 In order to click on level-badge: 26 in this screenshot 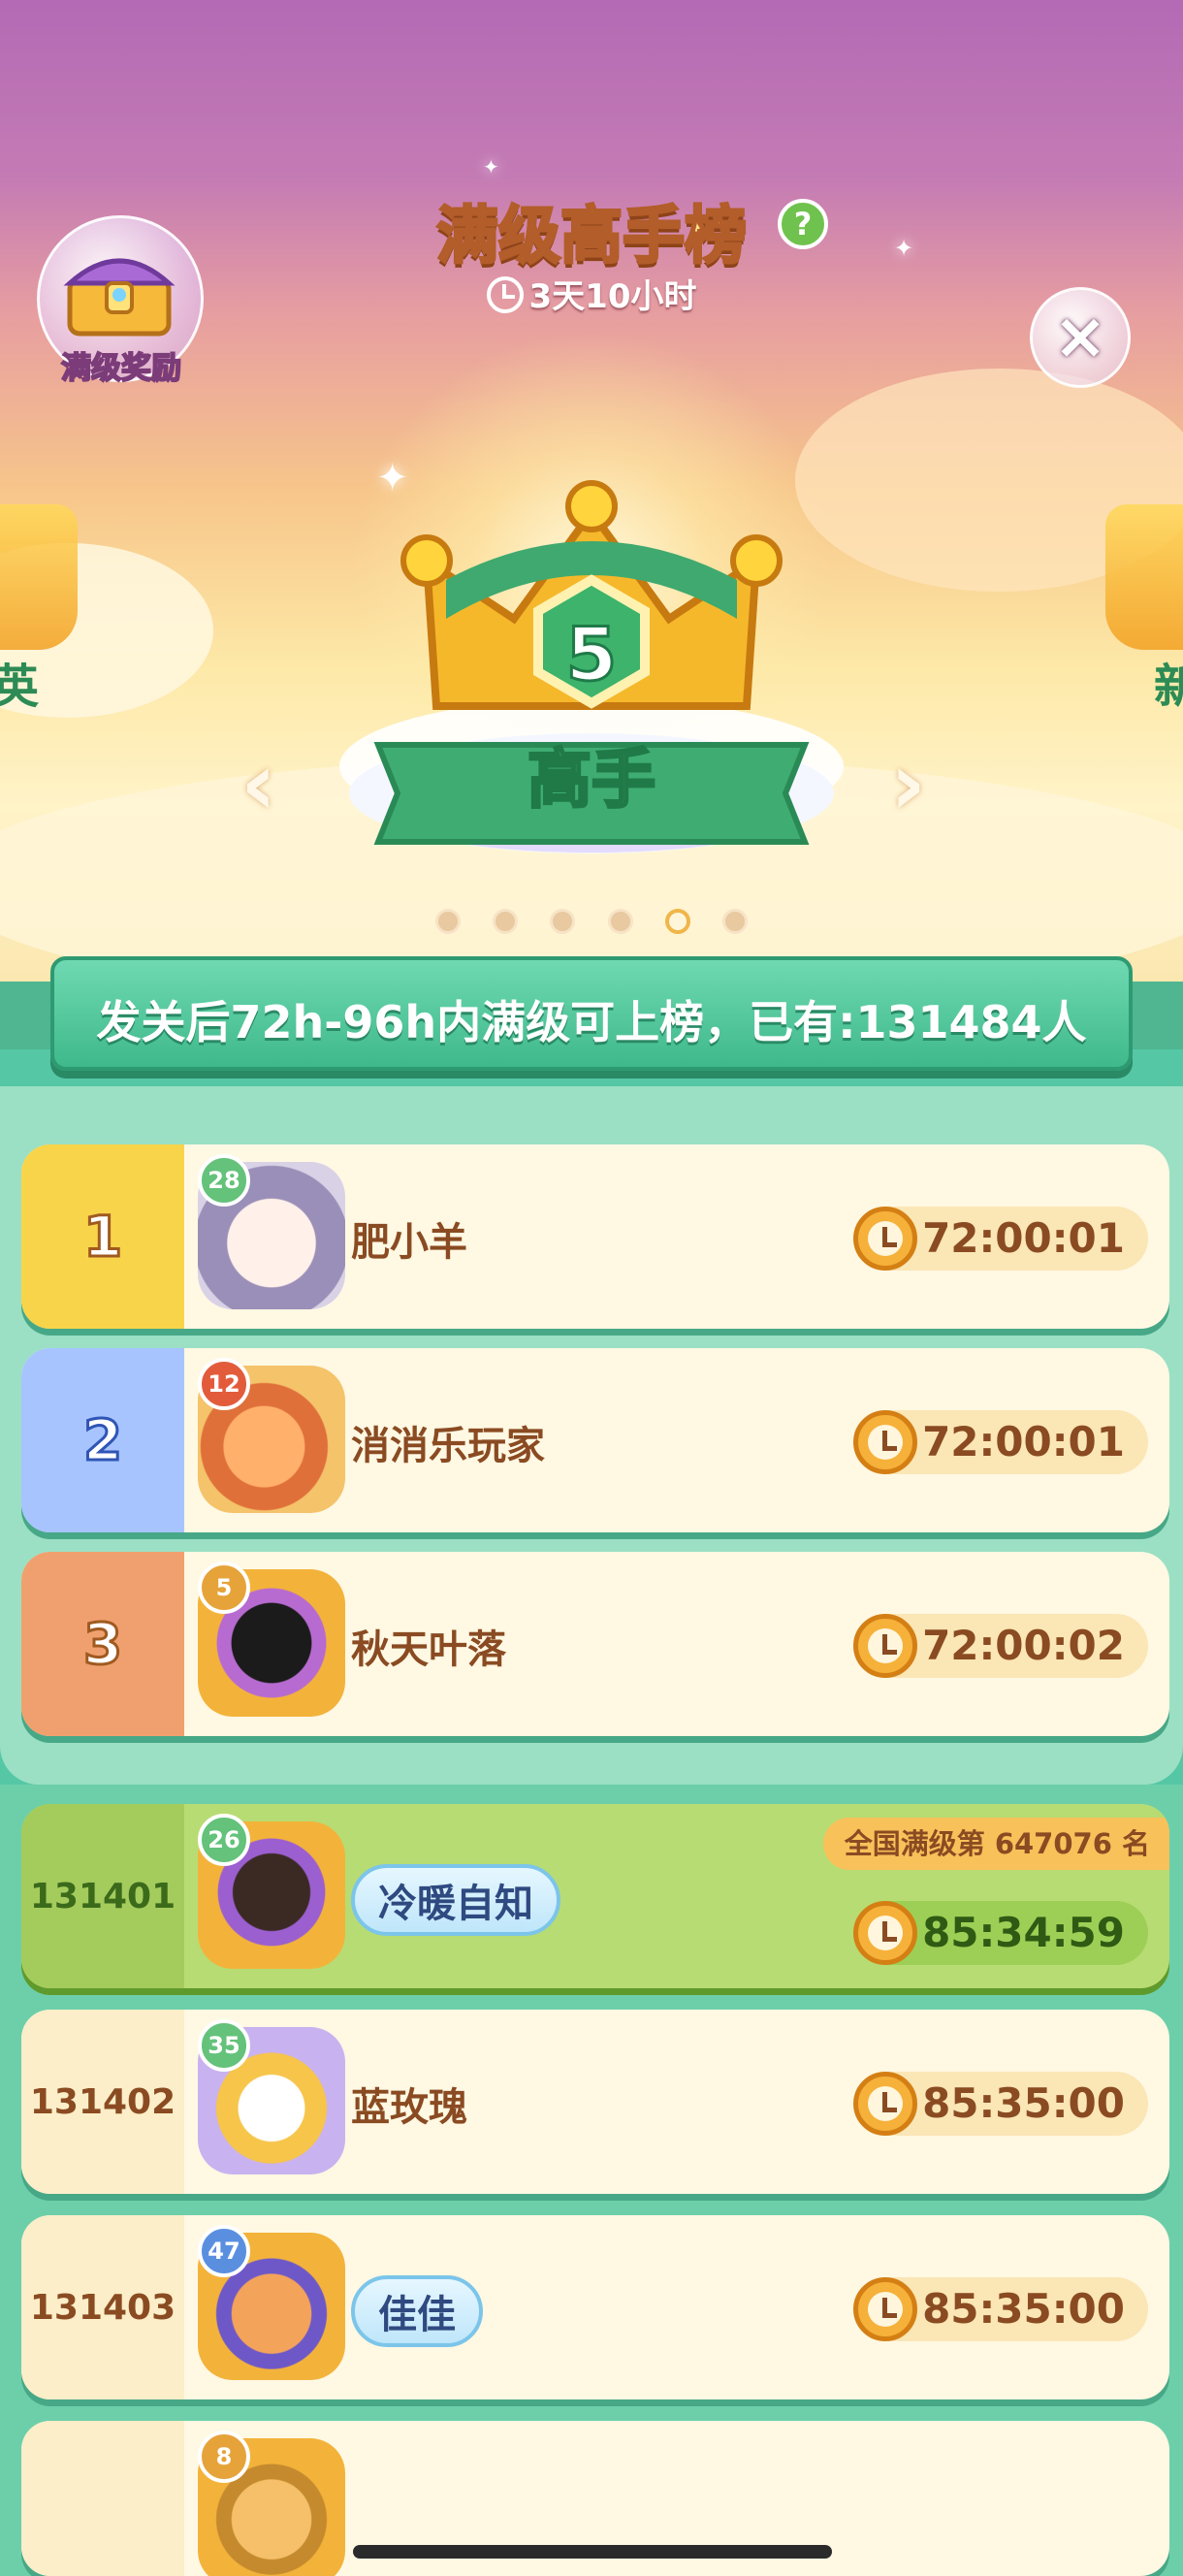, I will do `click(224, 1840)`.